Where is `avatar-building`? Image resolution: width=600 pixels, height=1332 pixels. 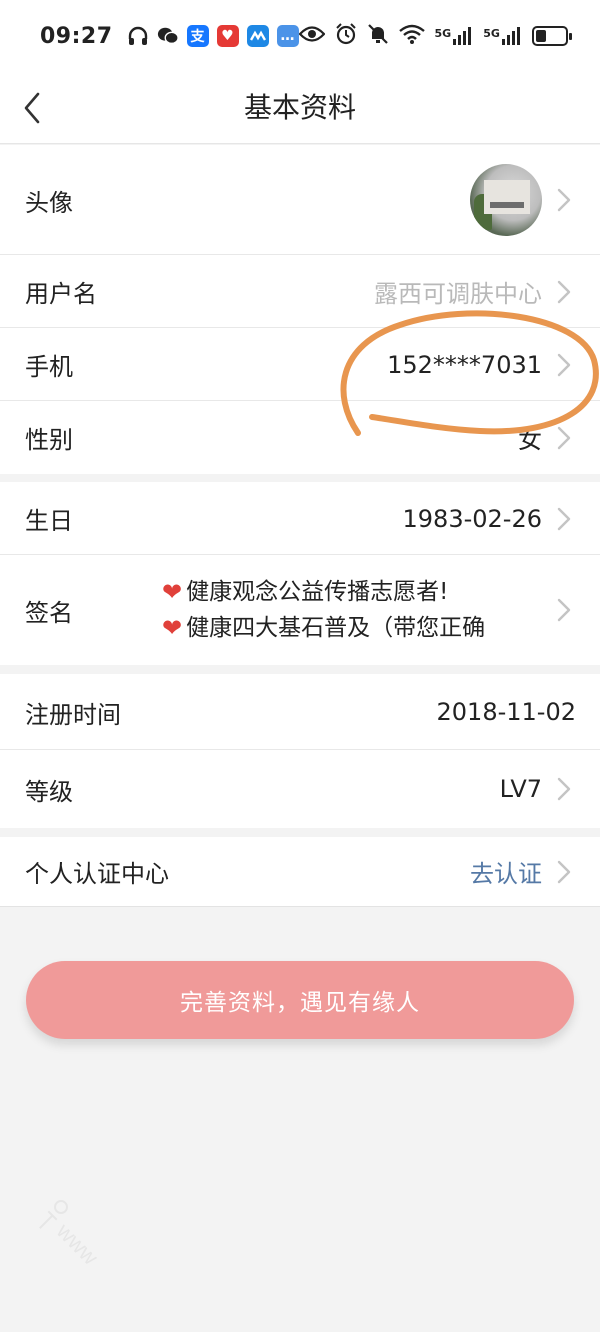
avatar-building is located at coordinates (507, 197).